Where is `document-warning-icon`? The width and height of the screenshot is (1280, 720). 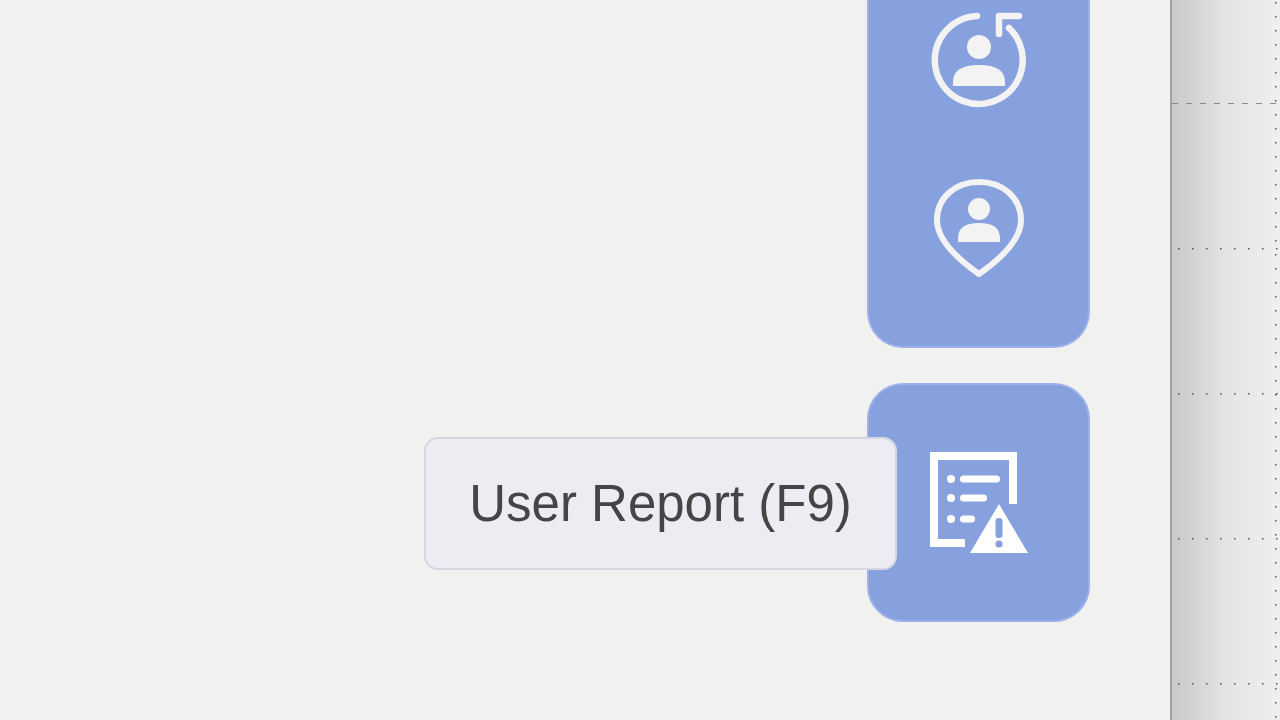
document-warning-icon is located at coordinates (978, 502).